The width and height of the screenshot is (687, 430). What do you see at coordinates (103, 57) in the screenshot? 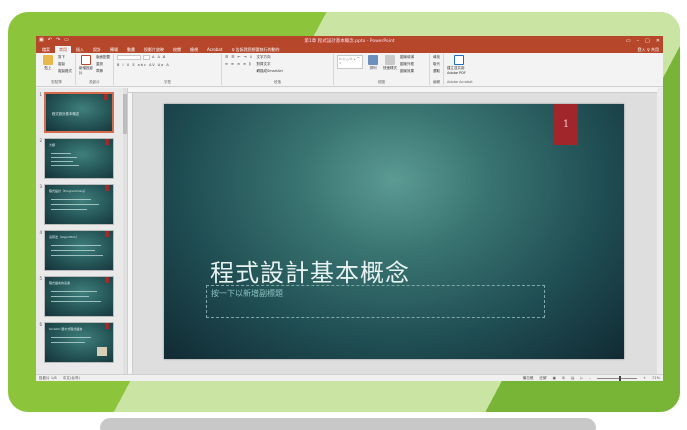
I see `layout-button: 版面配置` at bounding box center [103, 57].